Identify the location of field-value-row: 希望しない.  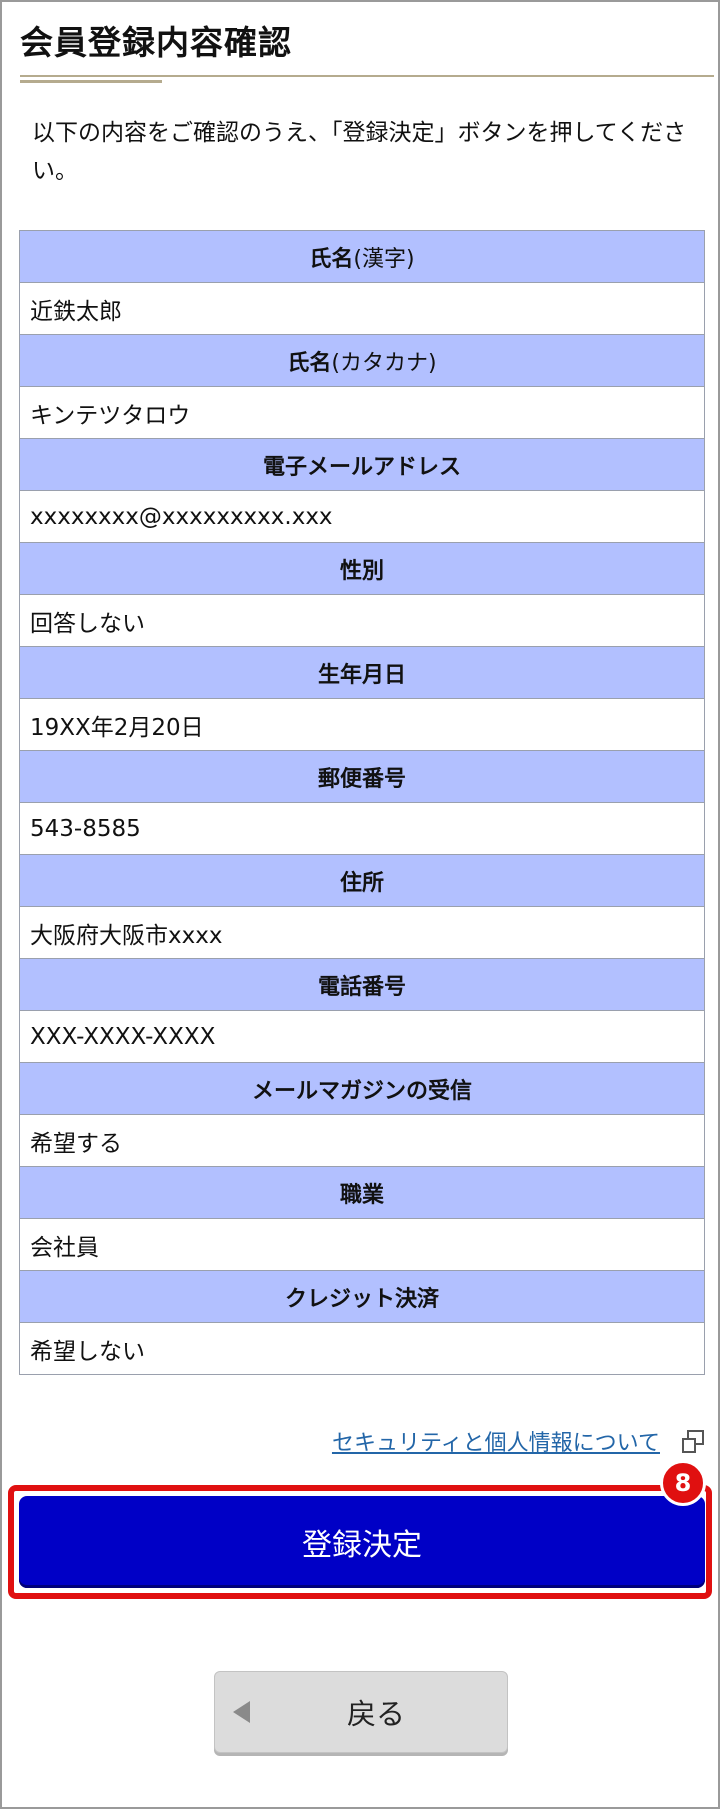
(362, 1348).